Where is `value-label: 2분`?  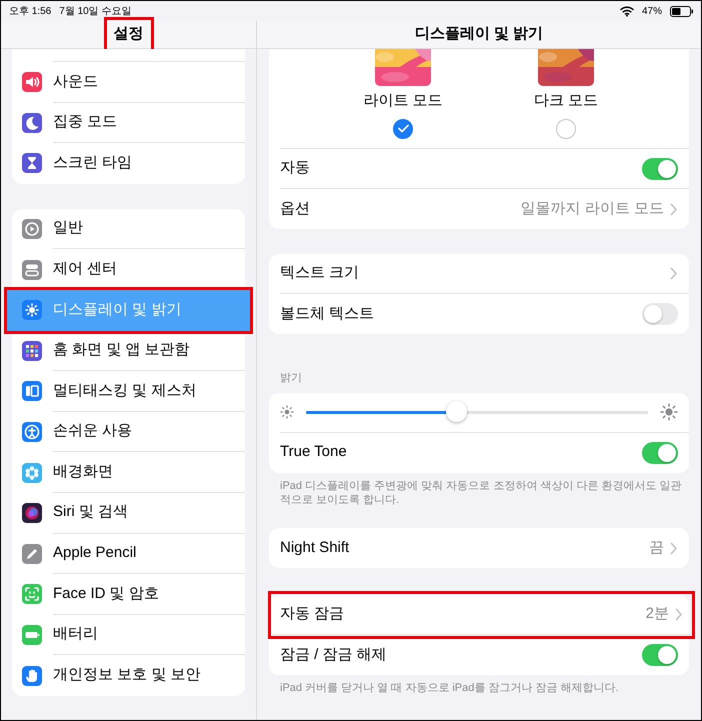
value-label: 2분 is located at coordinates (657, 614).